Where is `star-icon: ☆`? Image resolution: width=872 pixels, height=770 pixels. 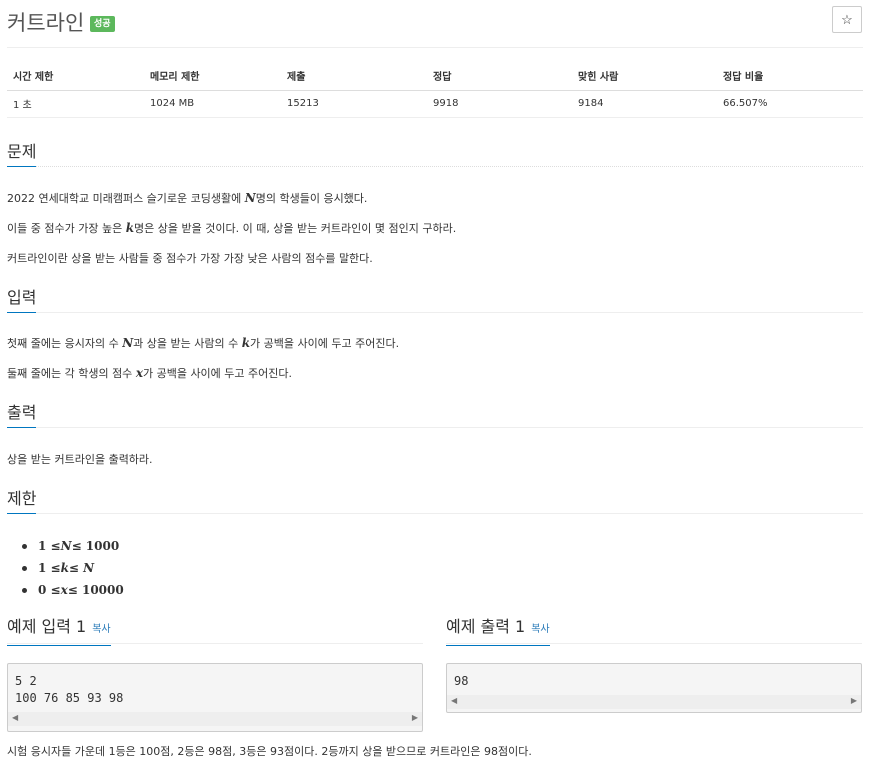
star-icon: ☆ is located at coordinates (847, 19).